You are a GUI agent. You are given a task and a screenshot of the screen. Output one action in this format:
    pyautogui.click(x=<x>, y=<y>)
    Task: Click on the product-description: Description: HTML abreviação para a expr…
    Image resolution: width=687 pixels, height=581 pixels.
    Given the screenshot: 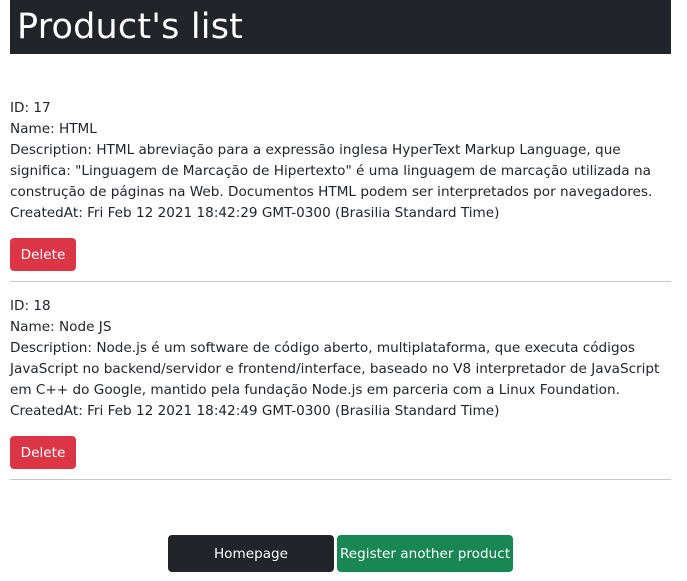 What is the action you would take?
    pyautogui.click(x=331, y=171)
    